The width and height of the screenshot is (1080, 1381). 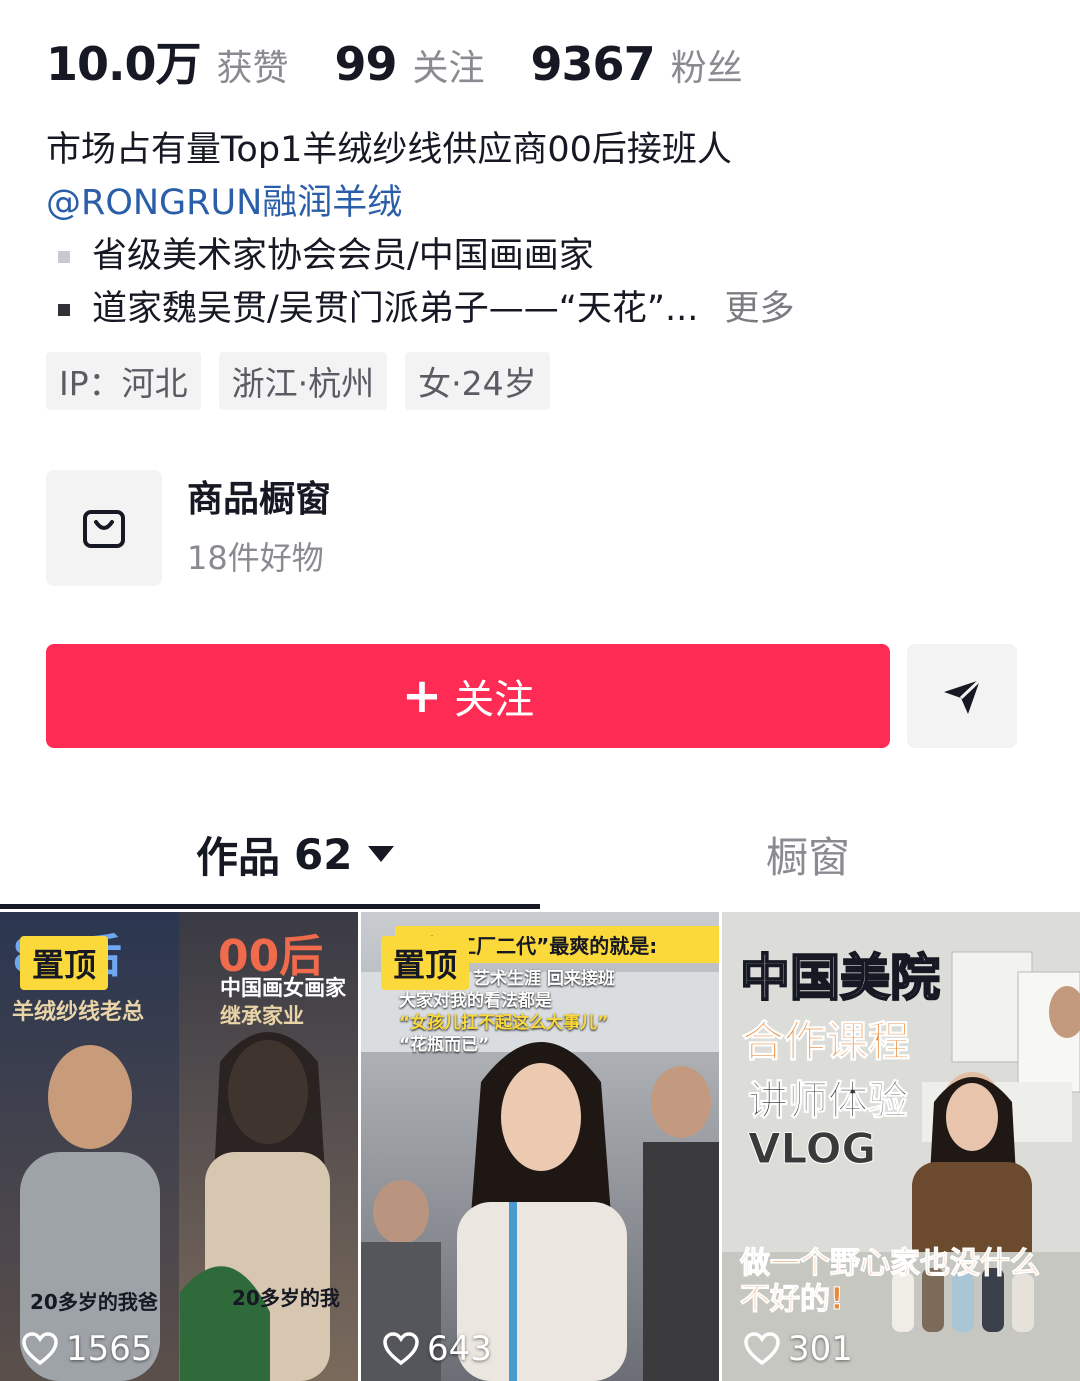 What do you see at coordinates (459, 1349) in the screenshot?
I see `video-likes-count: 643` at bounding box center [459, 1349].